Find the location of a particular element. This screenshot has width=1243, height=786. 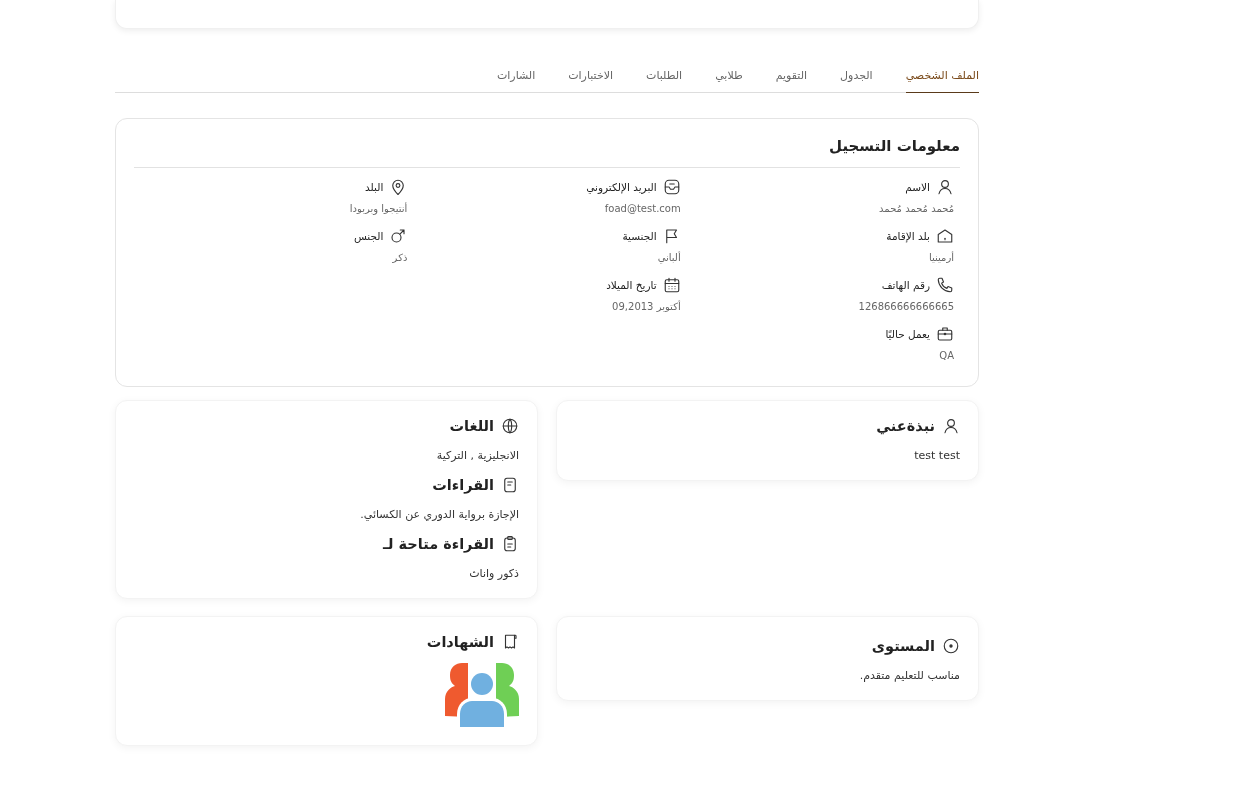

field-label: رقم الهاتف is located at coordinates (905, 285).